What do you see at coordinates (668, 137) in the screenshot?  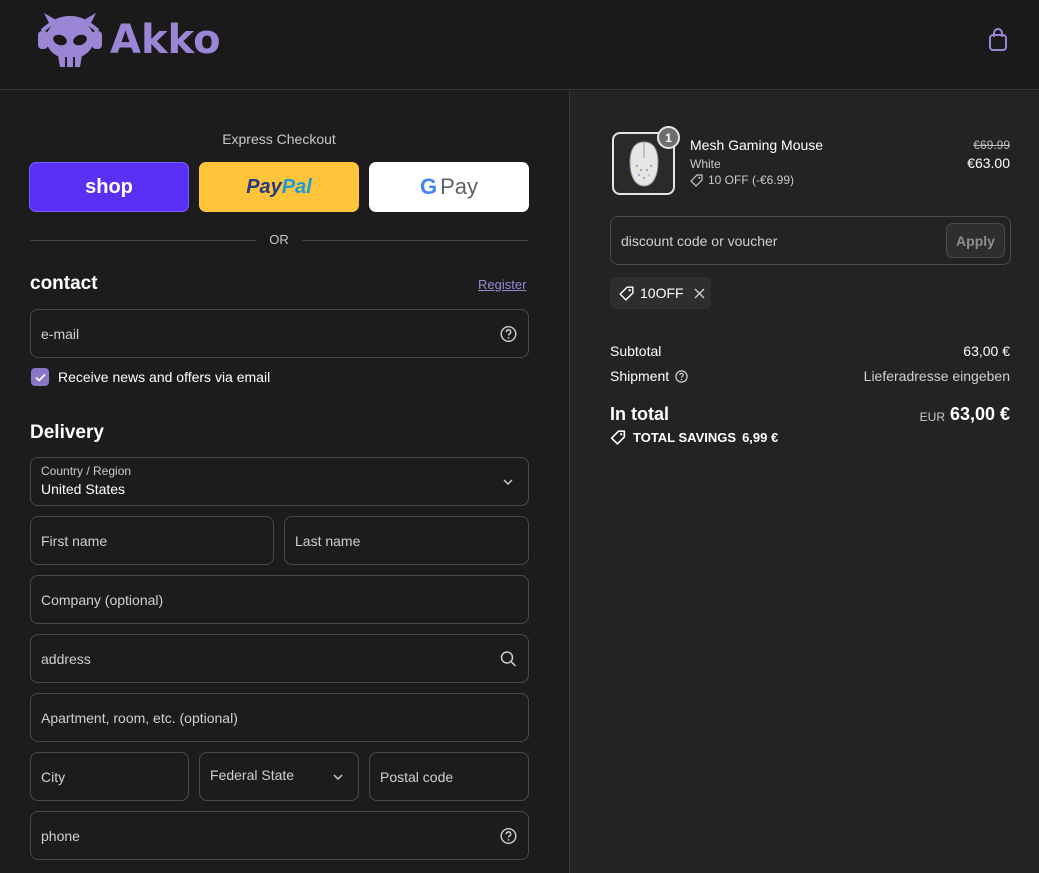 I see `quantity-badge: 1` at bounding box center [668, 137].